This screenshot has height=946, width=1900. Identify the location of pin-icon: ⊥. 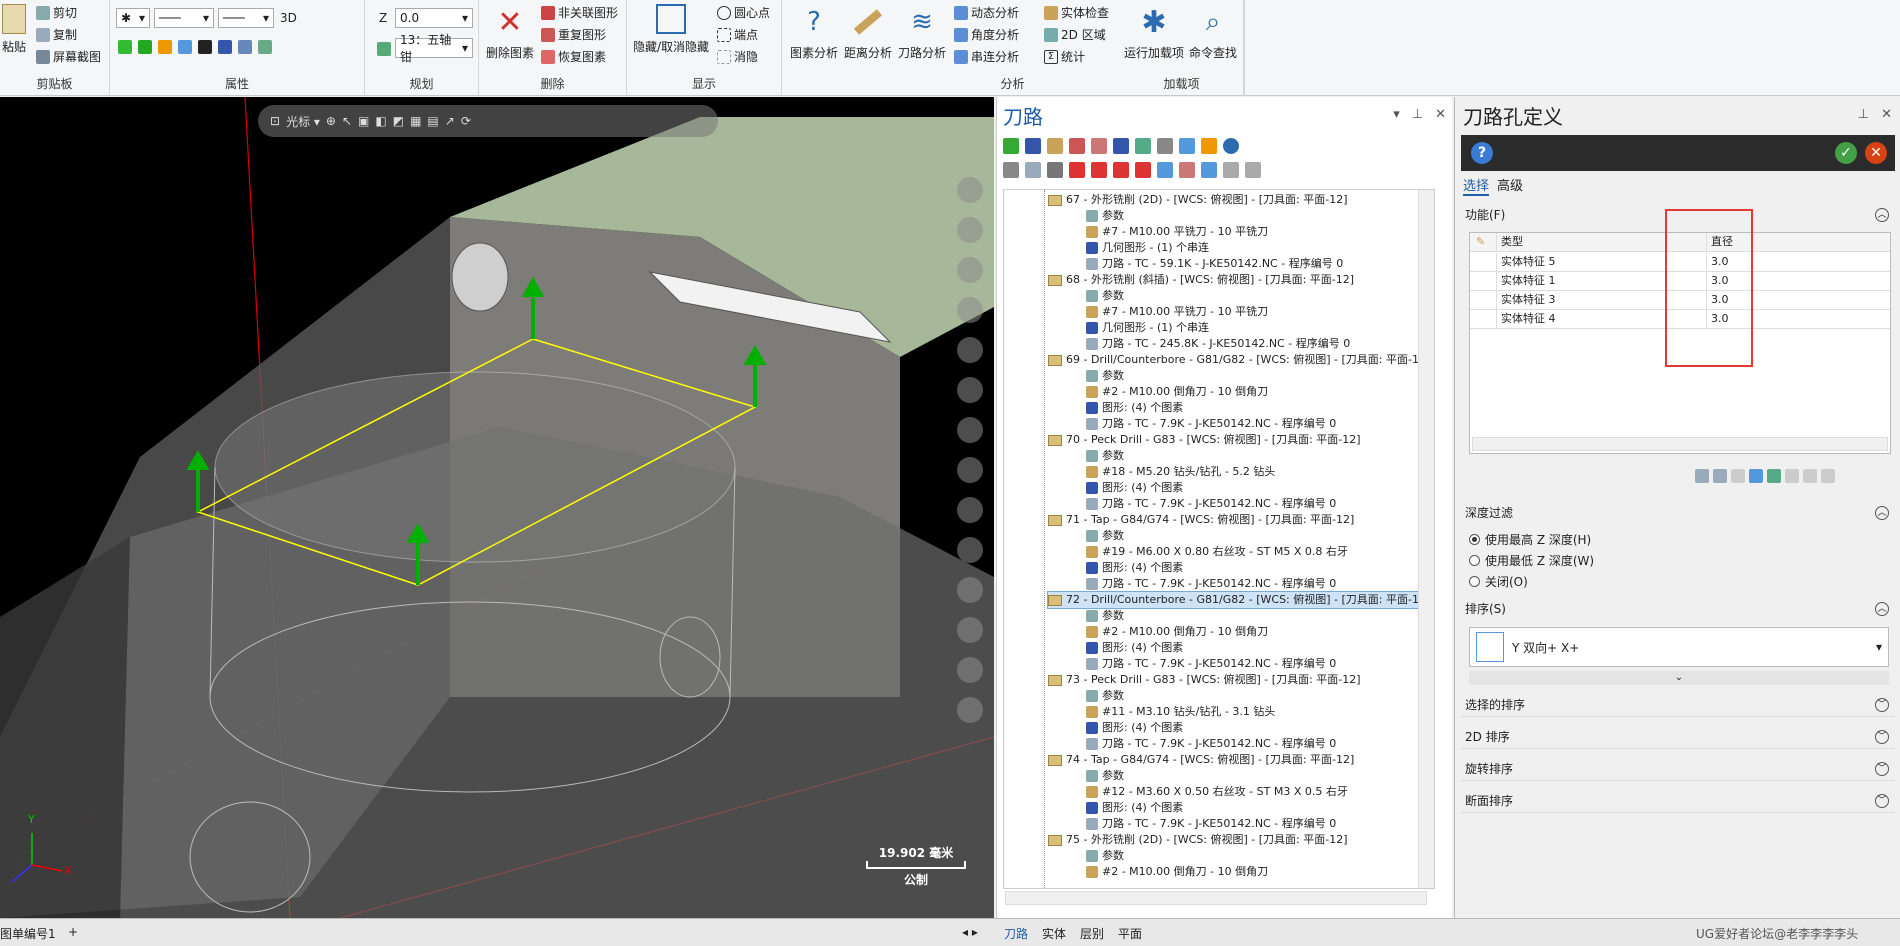
(1417, 114).